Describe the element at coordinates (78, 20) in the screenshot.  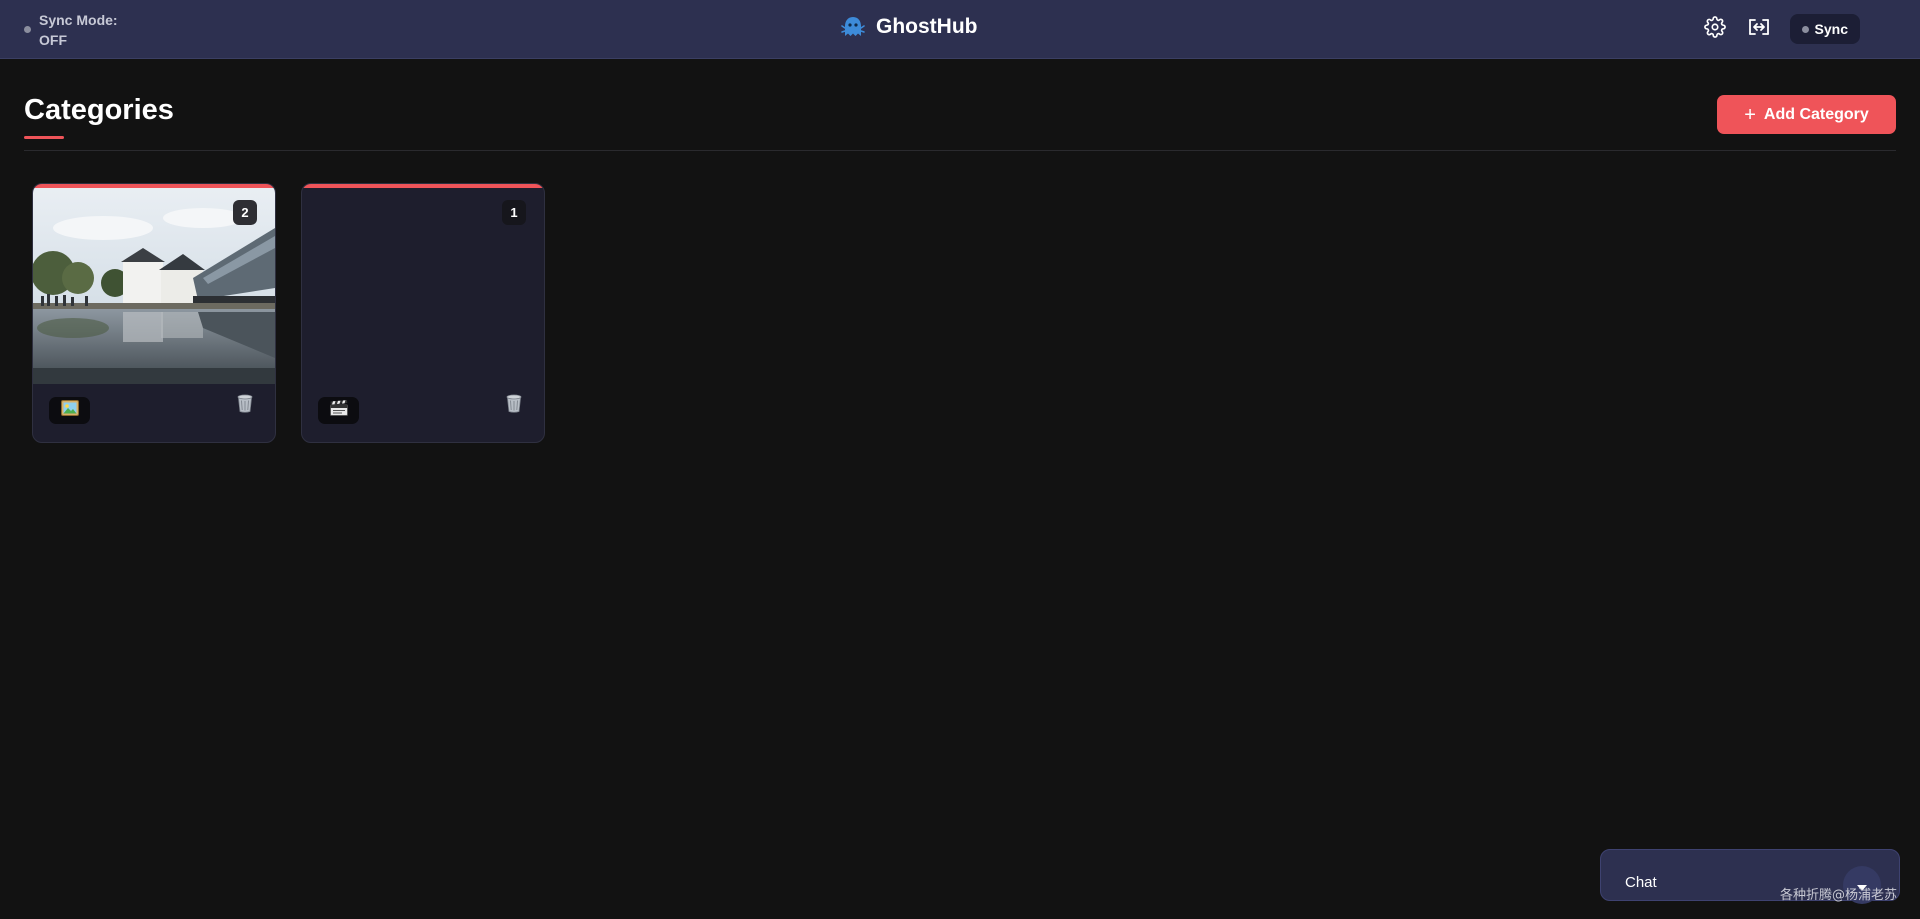
I see `sync-mode-label: Sync Mode:` at that location.